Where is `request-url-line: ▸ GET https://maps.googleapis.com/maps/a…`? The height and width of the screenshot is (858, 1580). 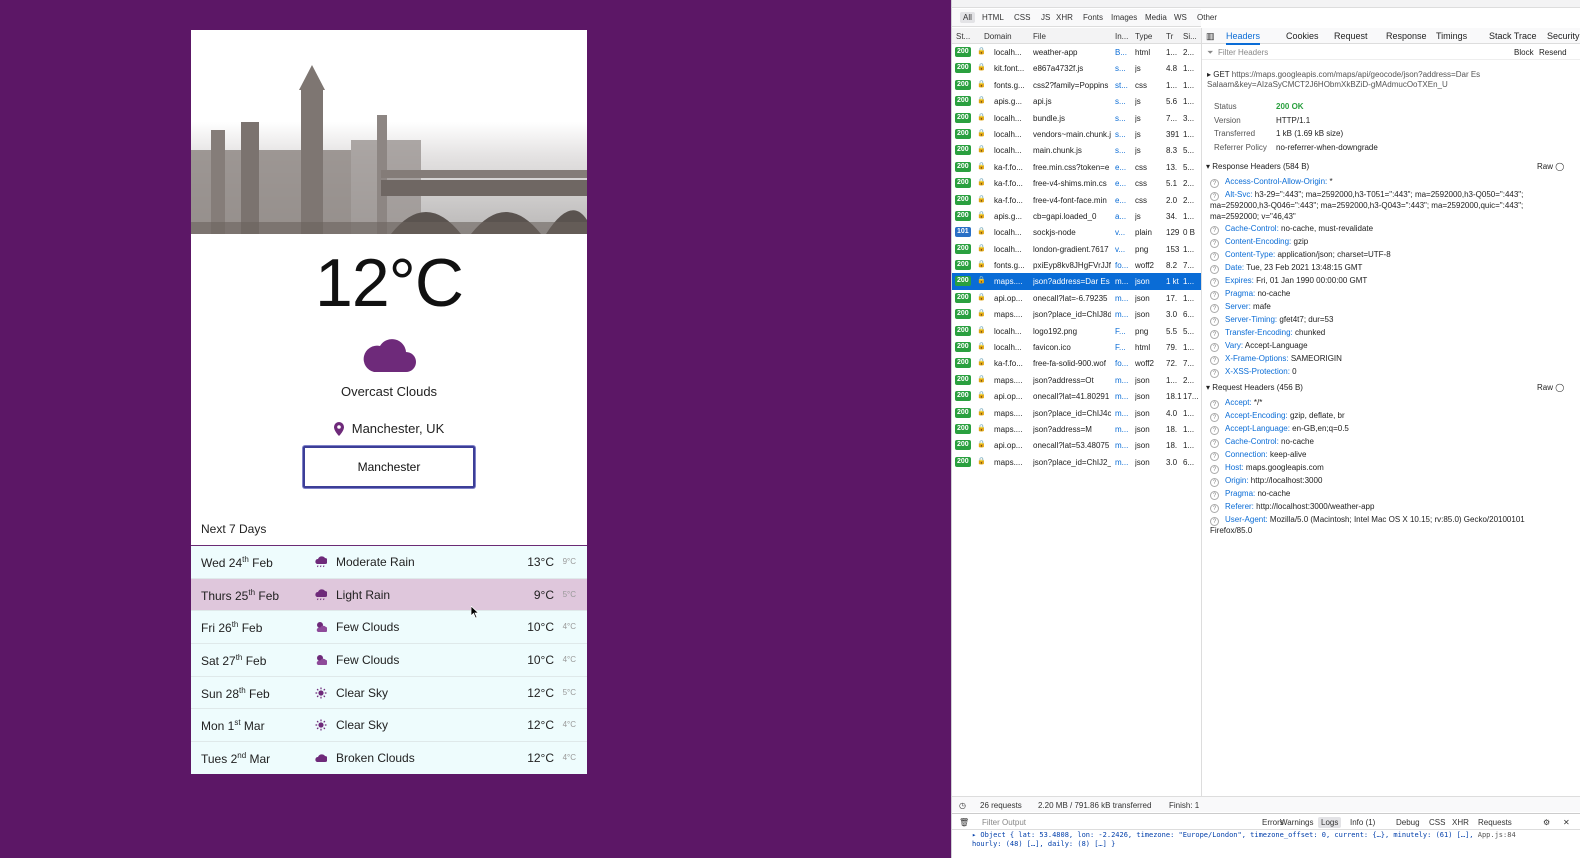 request-url-line: ▸ GET https://maps.googleapis.com/maps/a… is located at coordinates (1392, 80).